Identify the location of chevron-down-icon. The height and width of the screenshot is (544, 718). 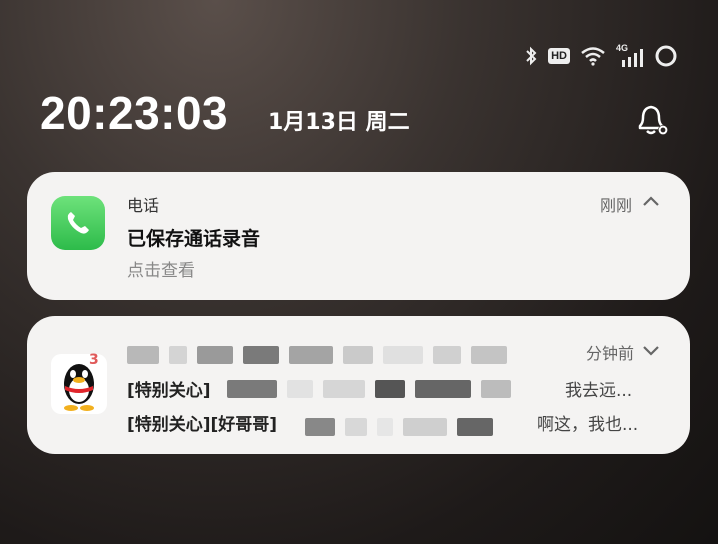
(651, 351).